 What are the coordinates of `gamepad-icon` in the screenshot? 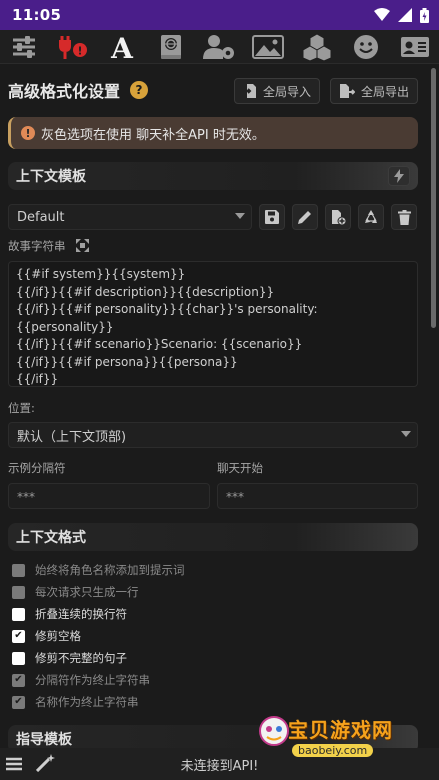 It's located at (274, 731).